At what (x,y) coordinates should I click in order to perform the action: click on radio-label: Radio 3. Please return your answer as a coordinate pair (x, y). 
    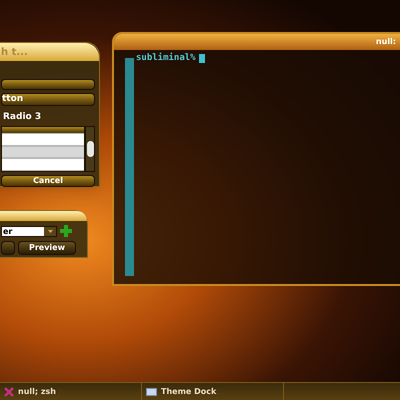
    Looking at the image, I should click on (22, 117).